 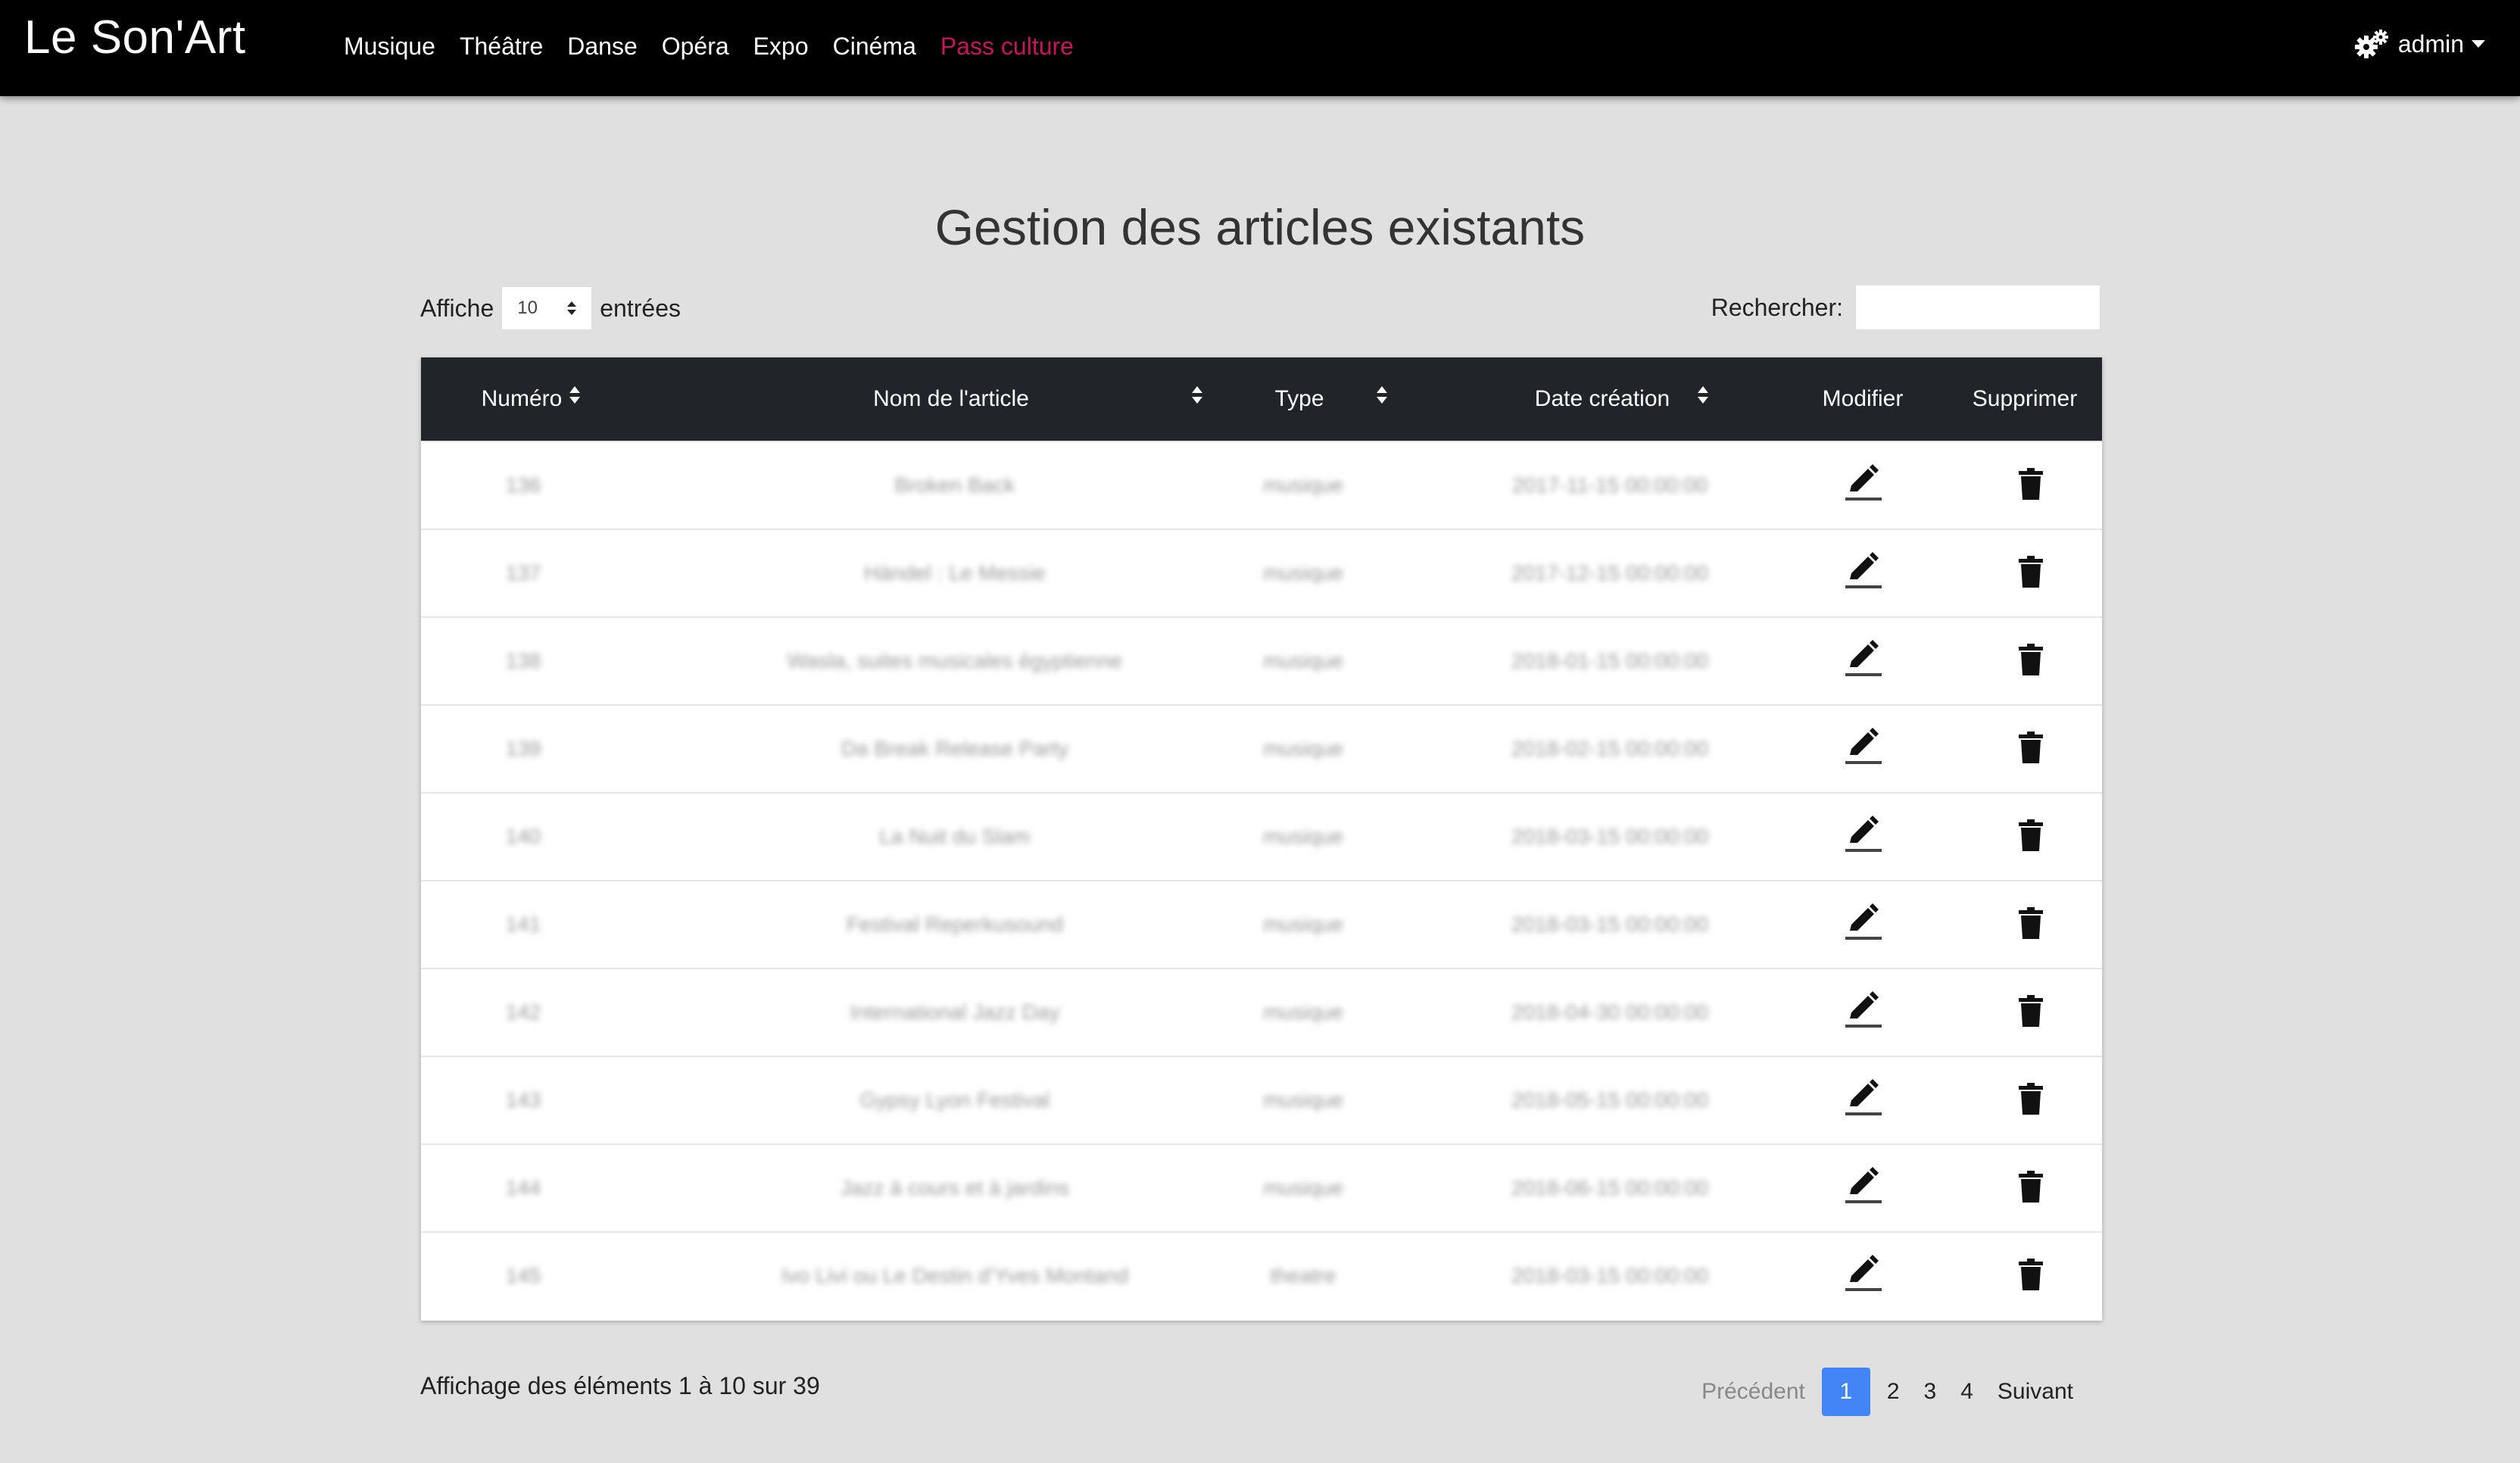 What do you see at coordinates (527, 308) in the screenshot?
I see `entries-select-value: 10` at bounding box center [527, 308].